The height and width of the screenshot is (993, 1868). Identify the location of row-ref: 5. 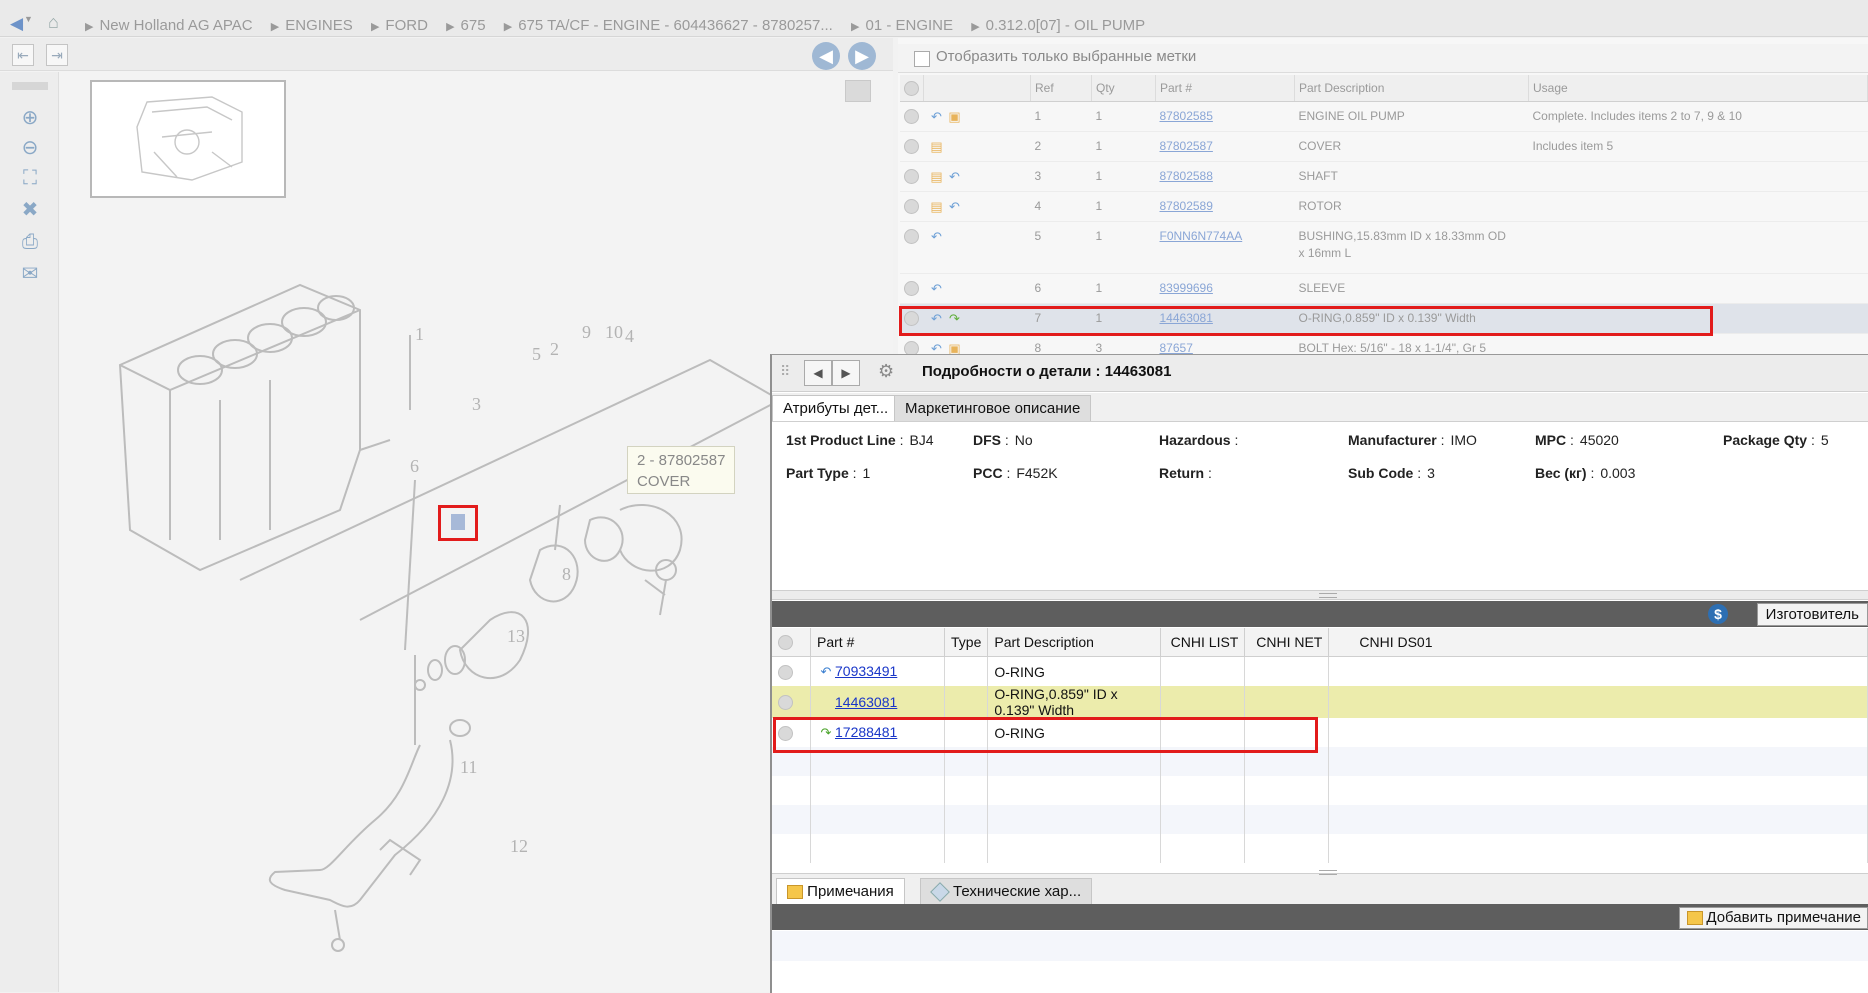
(1061, 247).